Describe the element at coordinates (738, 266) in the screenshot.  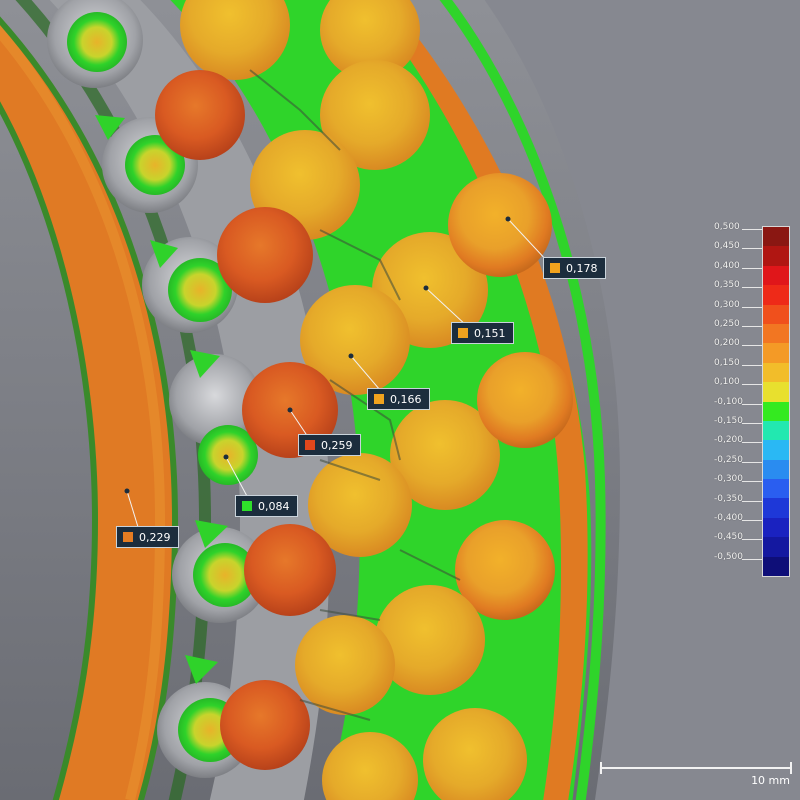
I see `legend-tick-label: 0,400` at that location.